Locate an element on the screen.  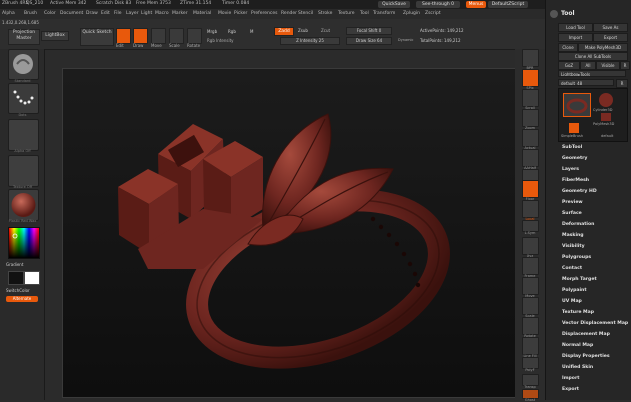
lightbox-button: LightBox is located at coordinates (55, 36).